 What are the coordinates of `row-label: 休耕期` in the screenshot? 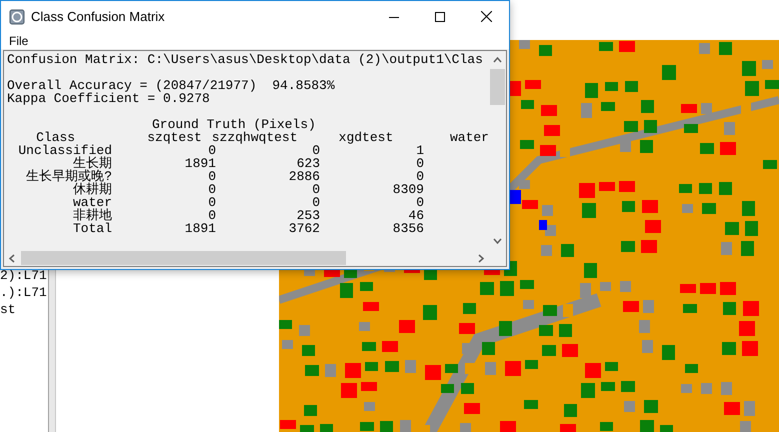 It's located at (92, 189).